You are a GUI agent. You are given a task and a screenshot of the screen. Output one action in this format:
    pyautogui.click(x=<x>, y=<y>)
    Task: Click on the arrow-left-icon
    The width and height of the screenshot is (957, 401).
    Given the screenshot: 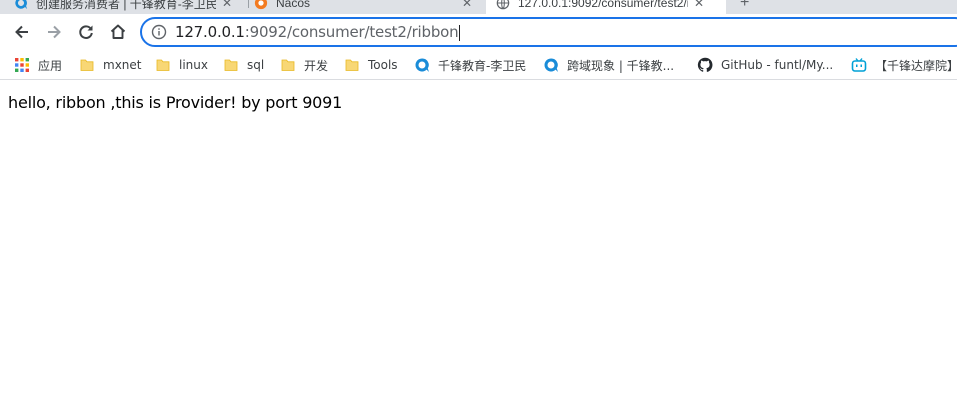 What is the action you would take?
    pyautogui.click(x=21, y=32)
    